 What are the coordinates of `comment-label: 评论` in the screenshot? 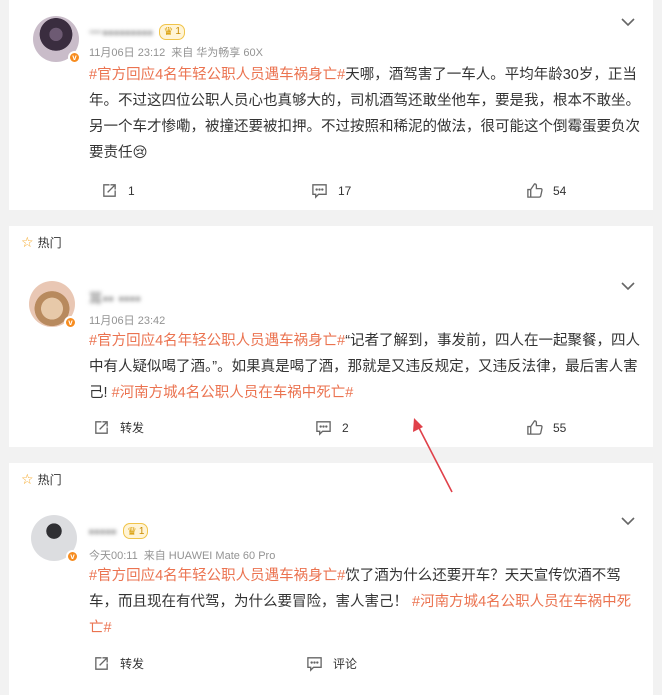 It's located at (345, 664).